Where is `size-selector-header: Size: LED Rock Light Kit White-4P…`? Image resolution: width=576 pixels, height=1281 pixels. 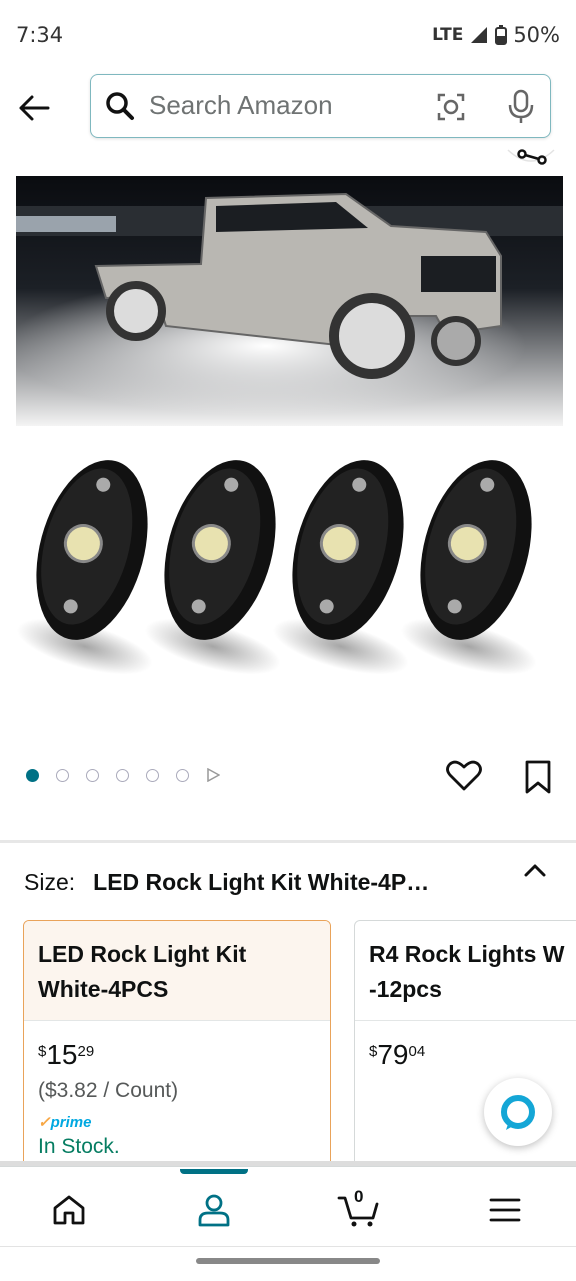 size-selector-header: Size: LED Rock Light Kit White-4P… is located at coordinates (289, 882).